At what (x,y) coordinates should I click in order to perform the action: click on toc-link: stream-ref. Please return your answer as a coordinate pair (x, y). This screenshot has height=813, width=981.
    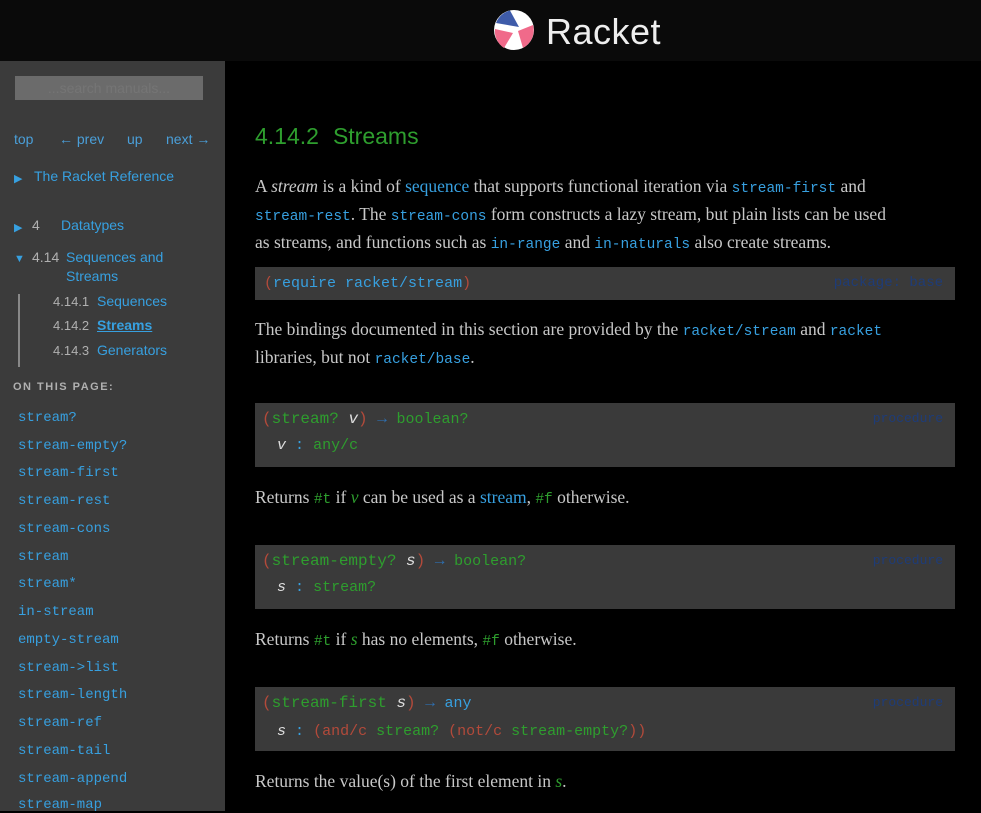
    Looking at the image, I should click on (60, 723).